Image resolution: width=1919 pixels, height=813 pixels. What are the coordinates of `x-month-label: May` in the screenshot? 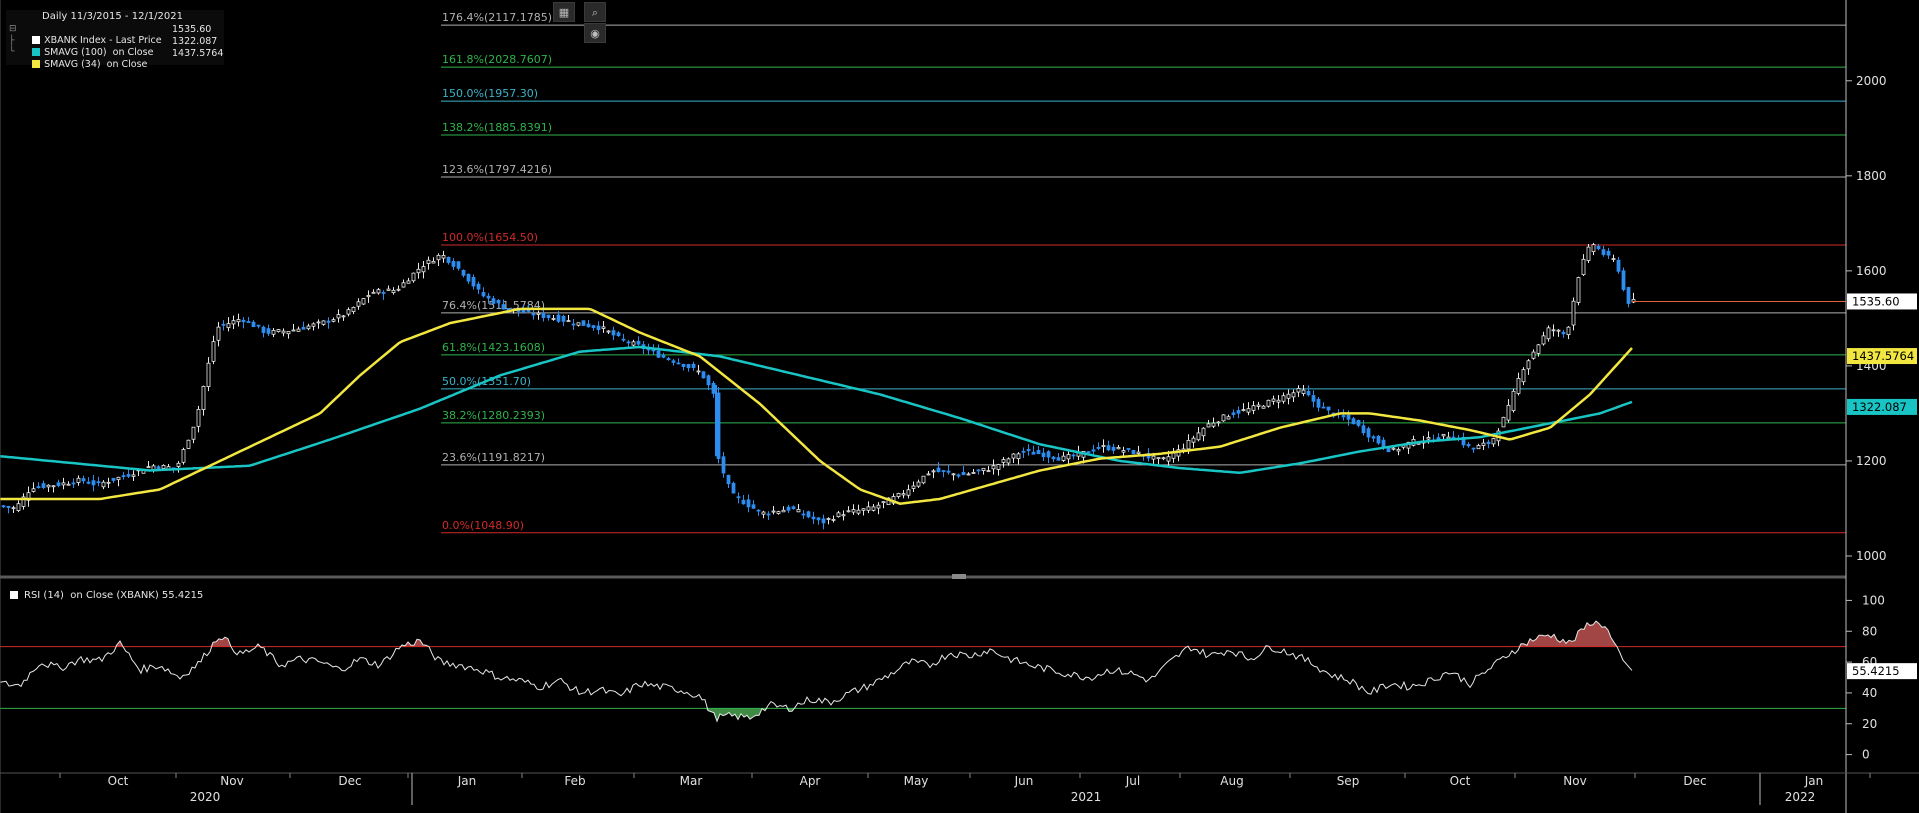 It's located at (916, 781).